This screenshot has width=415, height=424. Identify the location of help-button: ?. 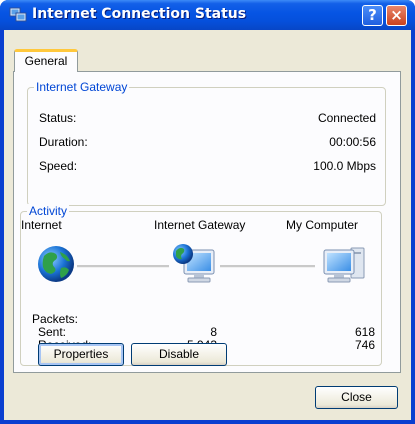
(372, 15).